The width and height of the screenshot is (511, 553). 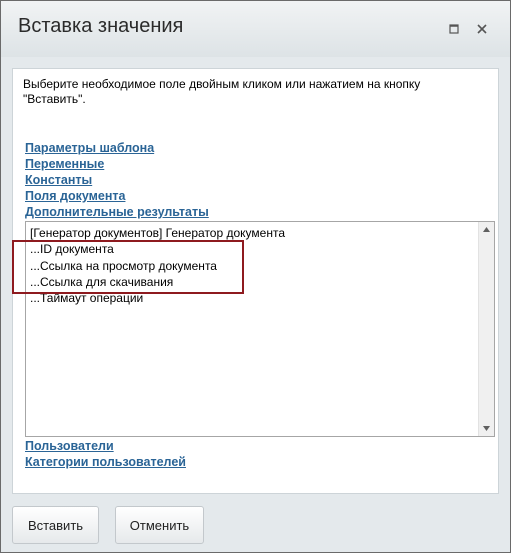 What do you see at coordinates (486, 428) in the screenshot?
I see `scroll-down-icon` at bounding box center [486, 428].